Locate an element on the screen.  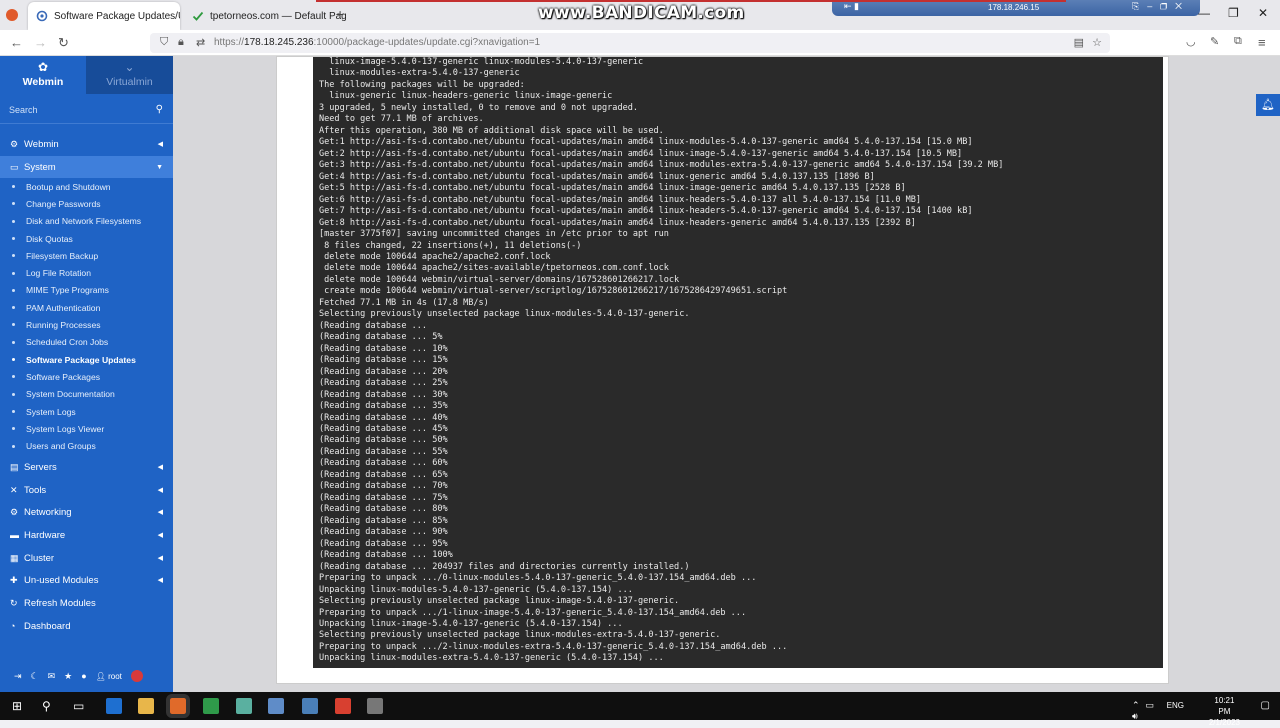
new-tab-button: + is located at coordinates (340, 14).